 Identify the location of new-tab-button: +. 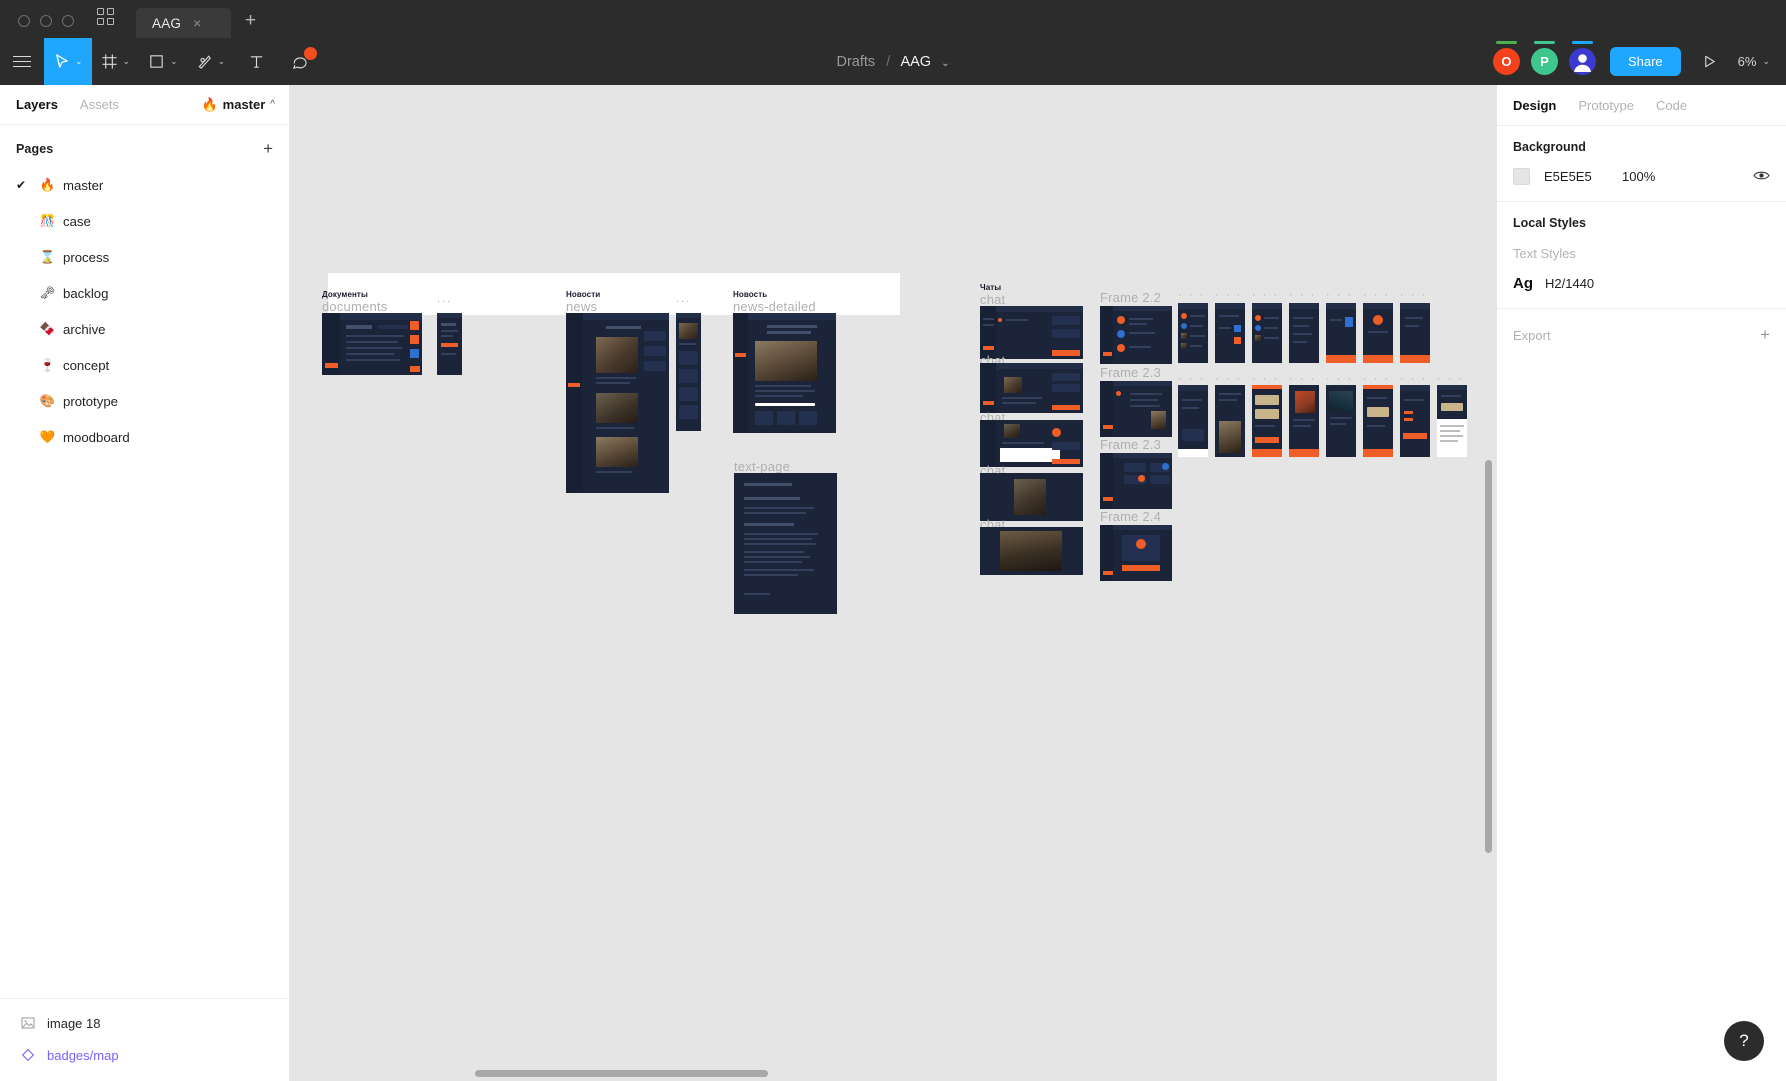
(249, 24).